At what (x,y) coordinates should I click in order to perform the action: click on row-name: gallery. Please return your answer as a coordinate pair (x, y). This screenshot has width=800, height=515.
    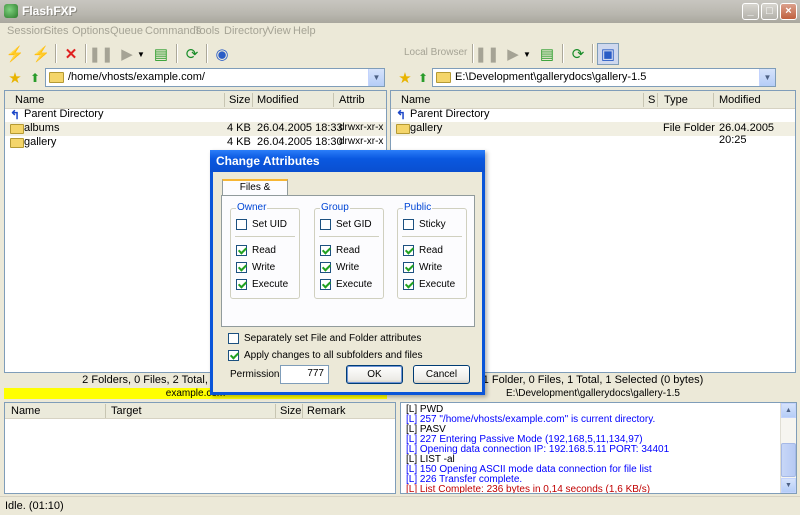
    Looking at the image, I should click on (426, 128).